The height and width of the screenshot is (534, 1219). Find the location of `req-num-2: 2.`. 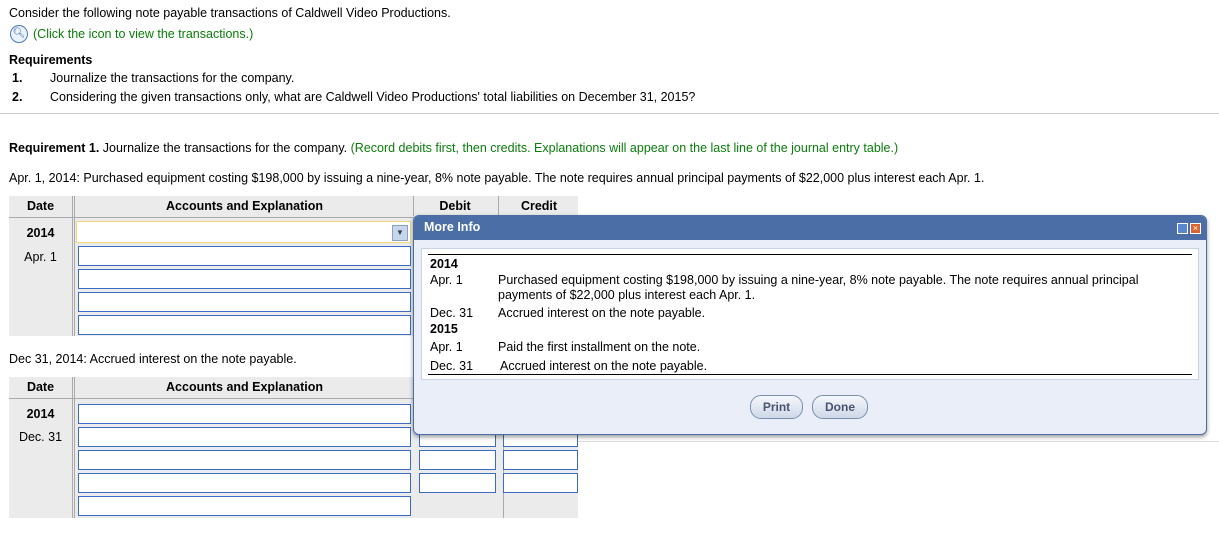

req-num-2: 2. is located at coordinates (17, 97).